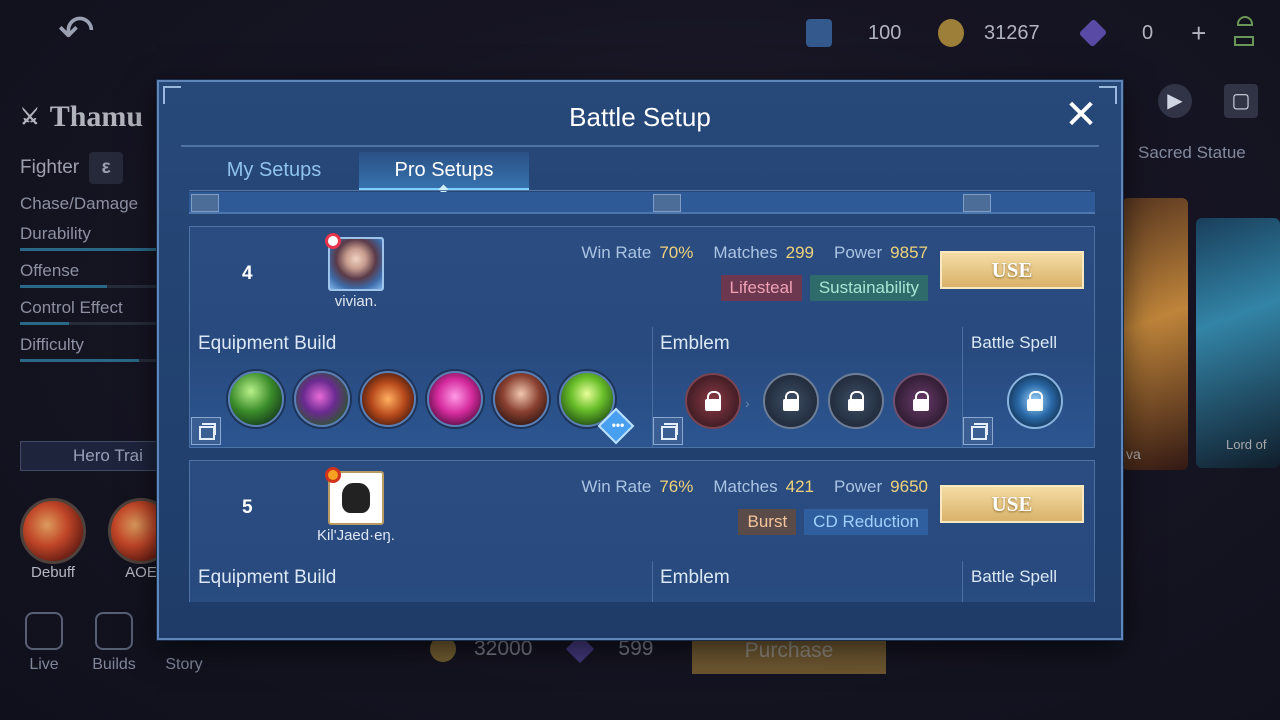 The height and width of the screenshot is (720, 1280). I want to click on skill-aoe-label: AOE, so click(141, 572).